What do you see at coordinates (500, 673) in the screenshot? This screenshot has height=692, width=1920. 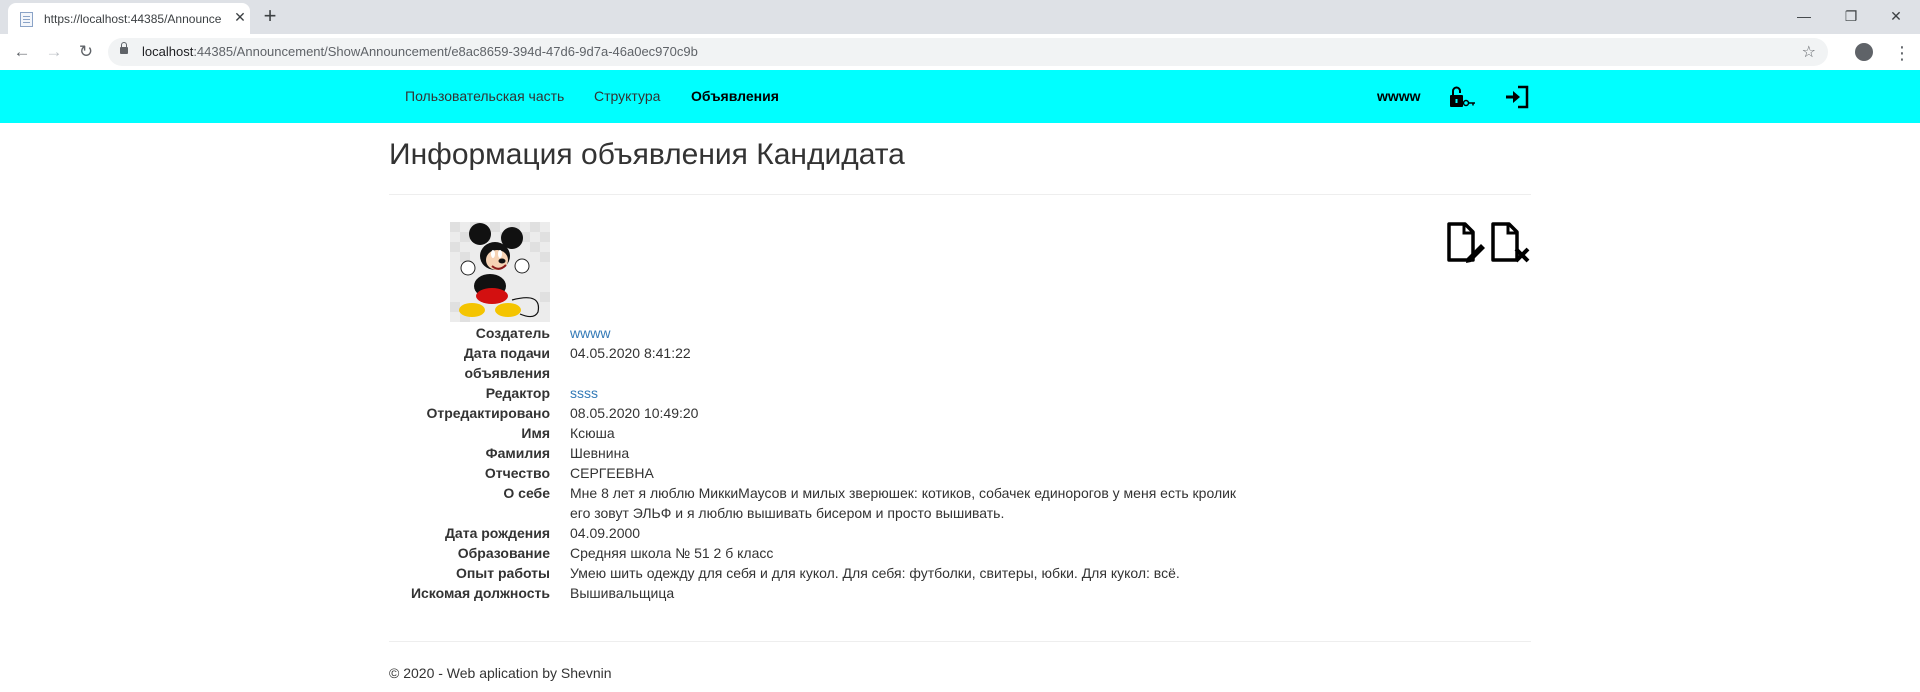 I see `footer-text: © 2020 - Web aplication by Shevnin` at bounding box center [500, 673].